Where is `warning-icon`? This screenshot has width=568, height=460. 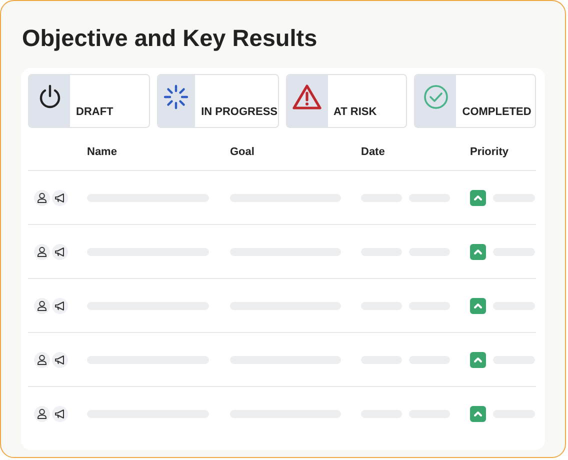
warning-icon is located at coordinates (307, 97).